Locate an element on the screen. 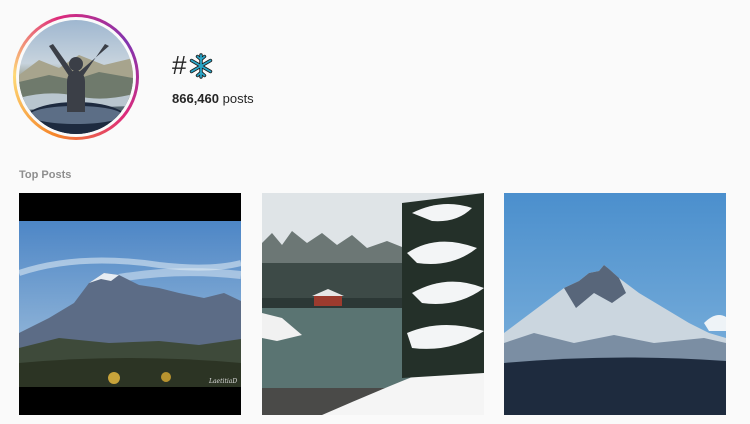  avatar-gap is located at coordinates (76, 77).